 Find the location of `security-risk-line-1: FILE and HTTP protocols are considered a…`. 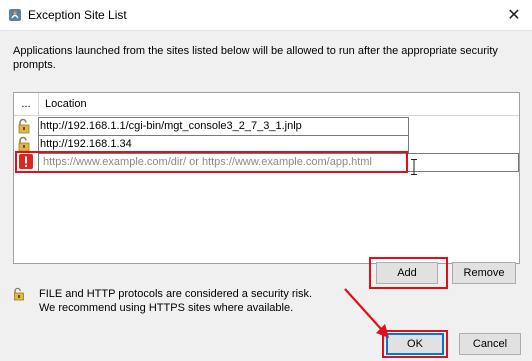

security-risk-line-1: FILE and HTTP protocols are considered a… is located at coordinates (176, 294).